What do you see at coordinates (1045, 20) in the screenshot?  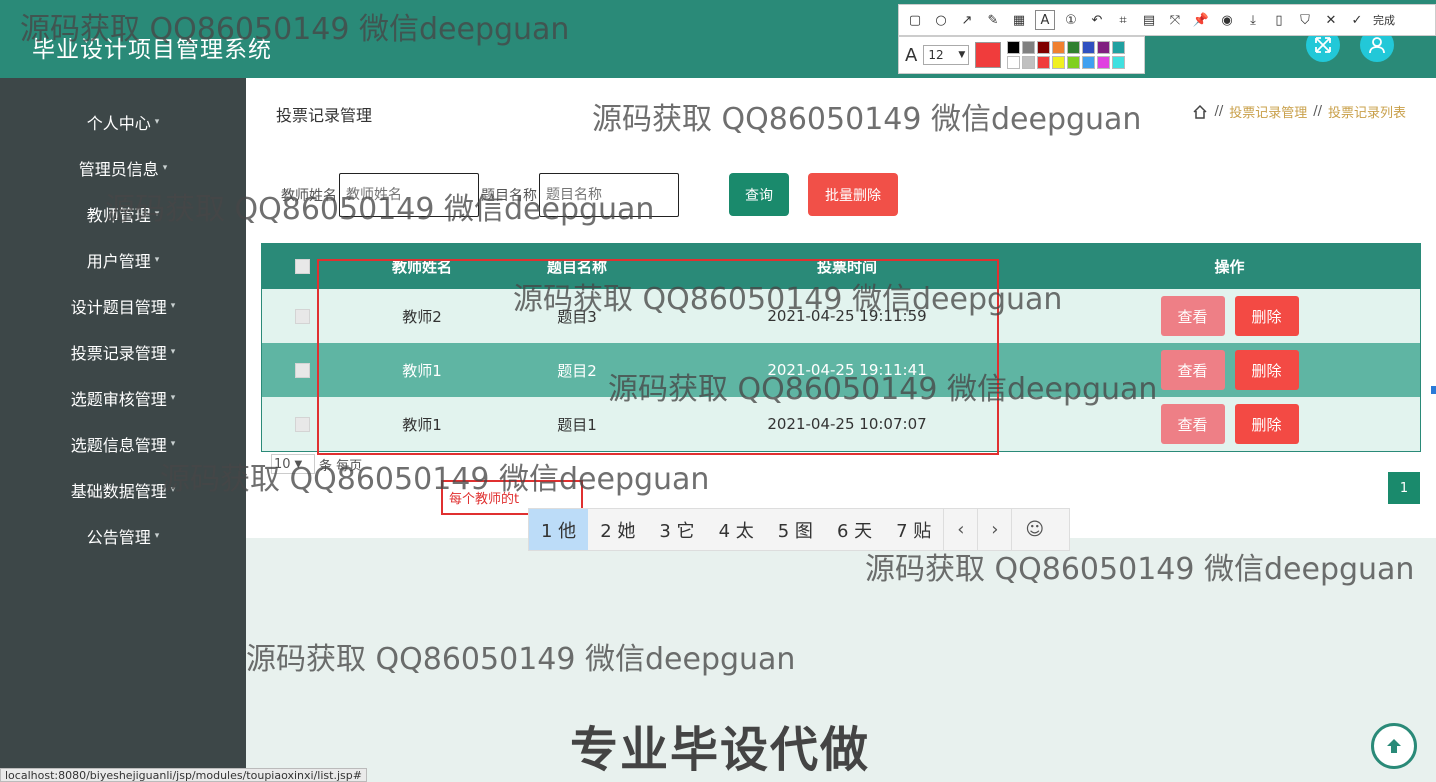 I see `text-tool-icon: A` at bounding box center [1045, 20].